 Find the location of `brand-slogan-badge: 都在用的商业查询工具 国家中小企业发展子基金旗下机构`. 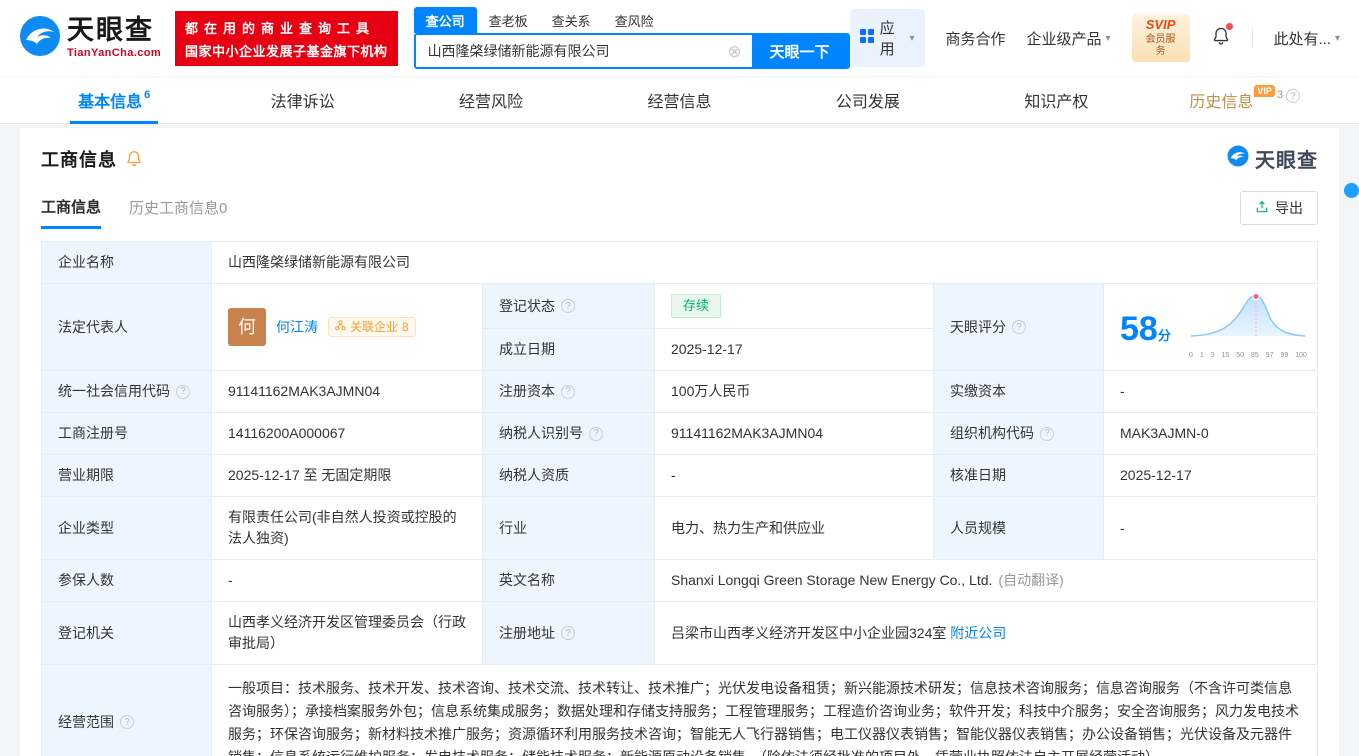

brand-slogan-badge: 都在用的商业查询工具 国家中小企业发展子基金旗下机构 is located at coordinates (286, 38).